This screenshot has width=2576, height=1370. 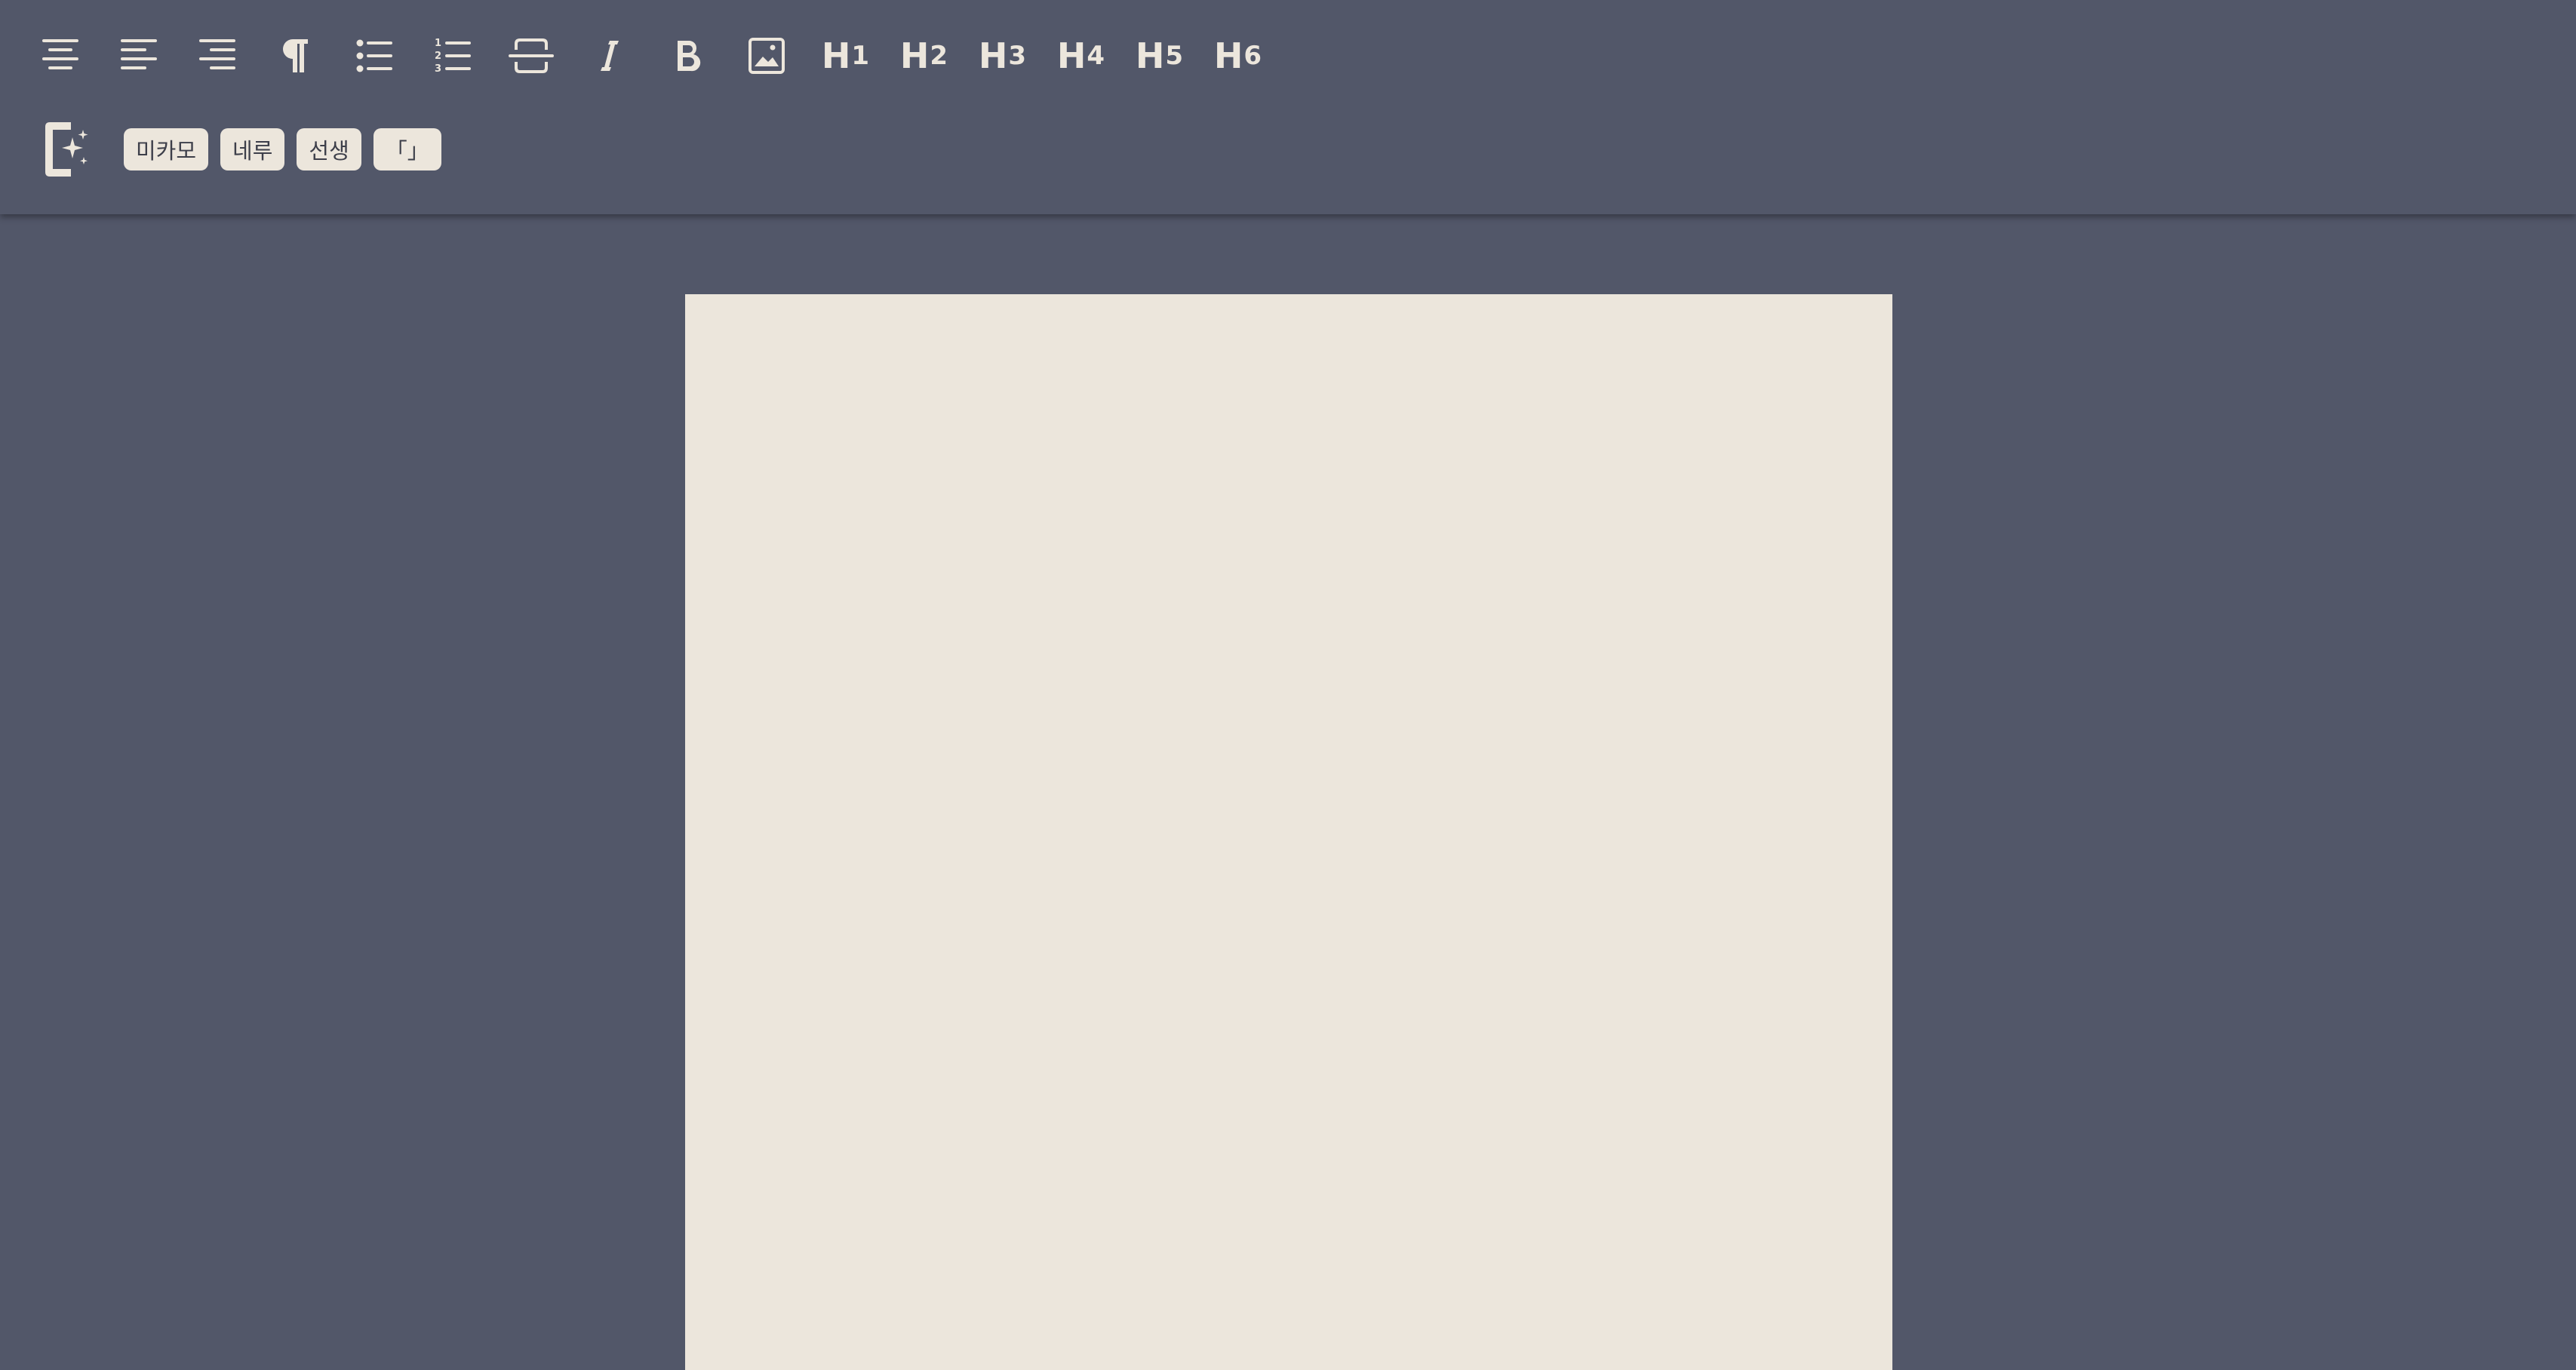 I want to click on heading-1-button: H1, so click(x=845, y=56).